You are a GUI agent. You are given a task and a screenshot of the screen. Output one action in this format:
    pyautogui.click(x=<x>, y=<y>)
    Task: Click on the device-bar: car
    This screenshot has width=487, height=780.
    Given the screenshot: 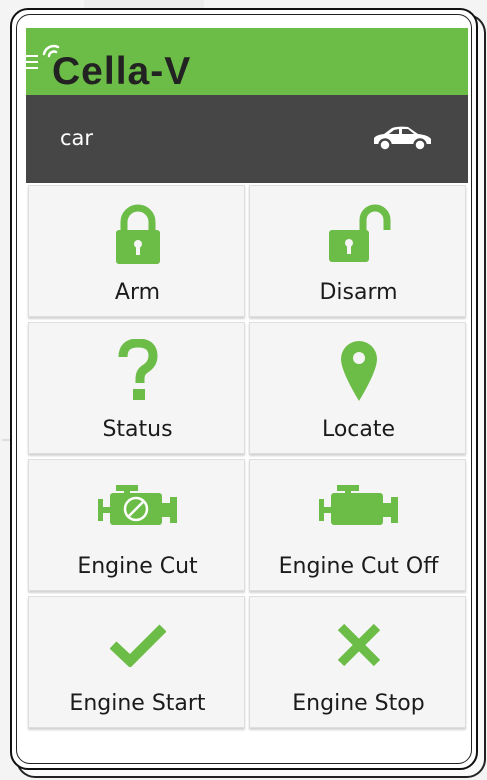 What is the action you would take?
    pyautogui.click(x=247, y=139)
    